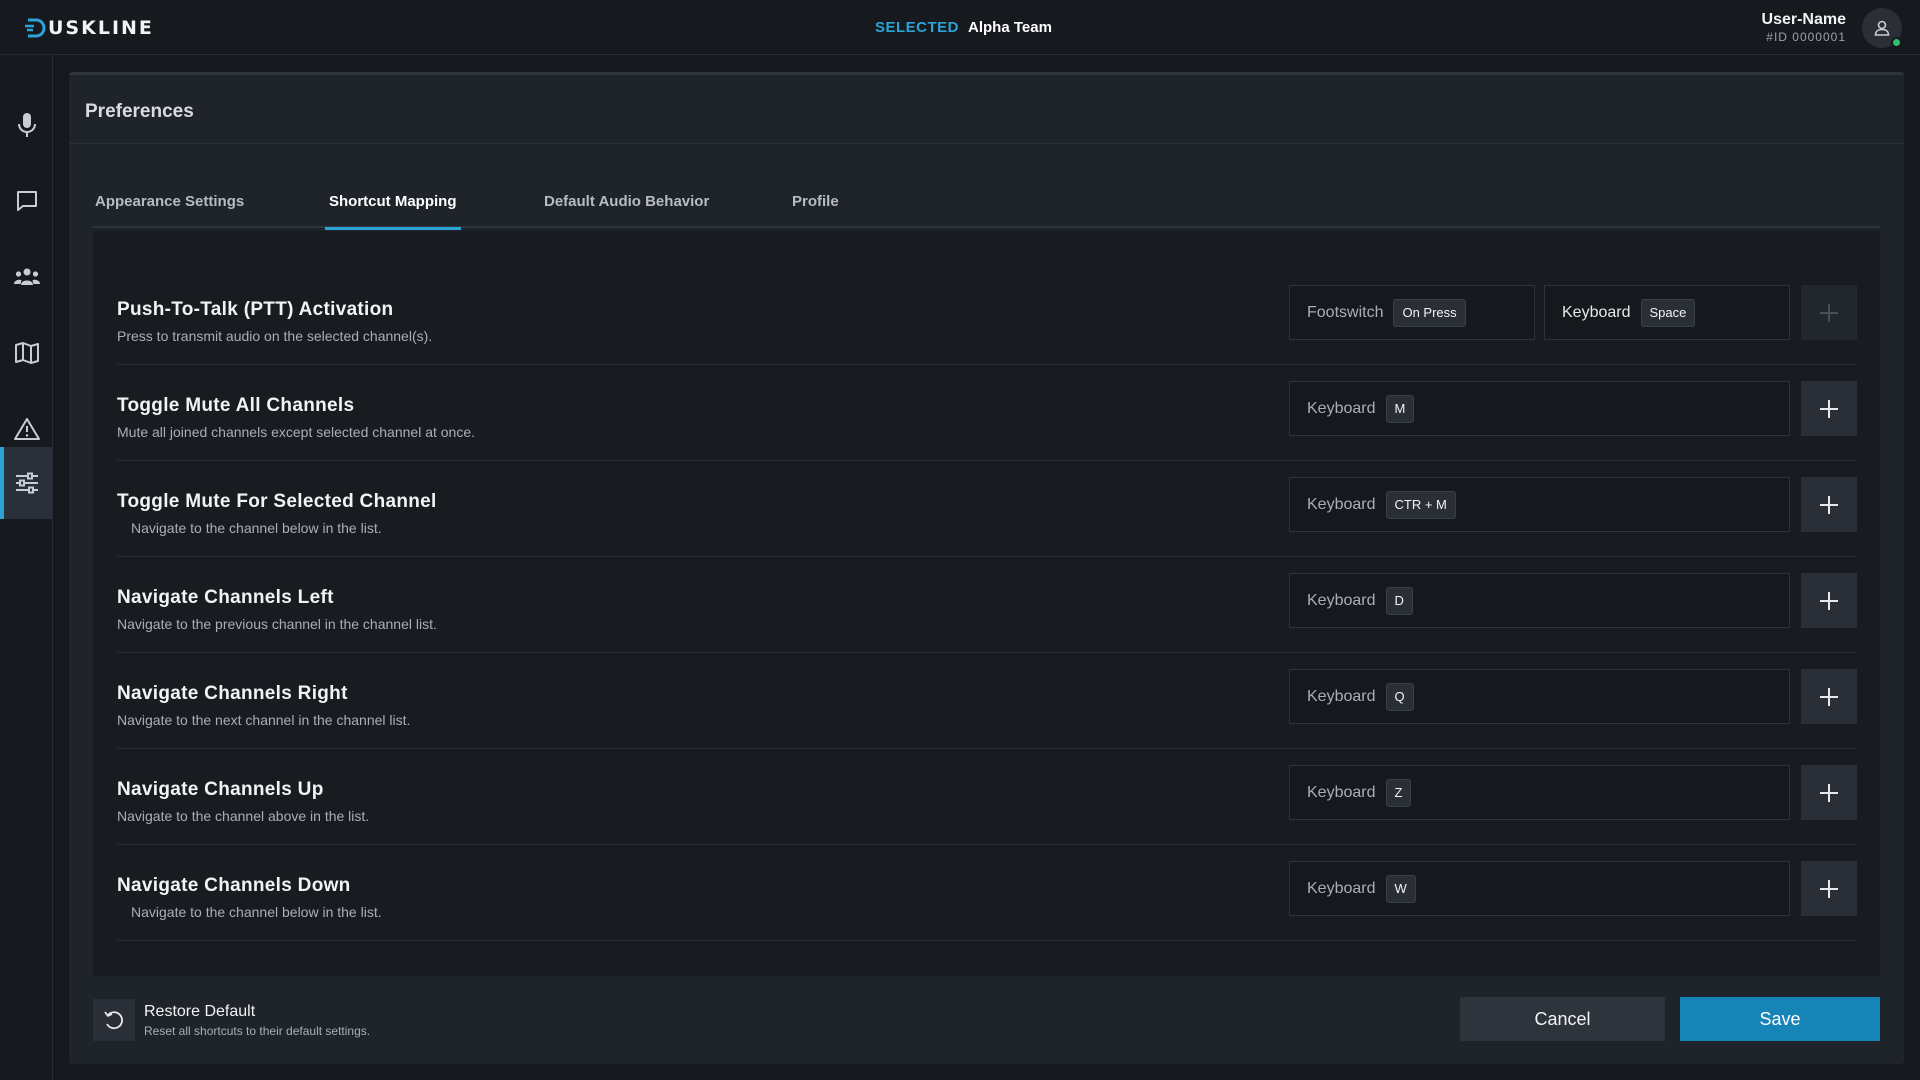 The width and height of the screenshot is (1920, 1080). What do you see at coordinates (1539, 792) in the screenshot?
I see `binding-keyboard: Keyboard Z` at bounding box center [1539, 792].